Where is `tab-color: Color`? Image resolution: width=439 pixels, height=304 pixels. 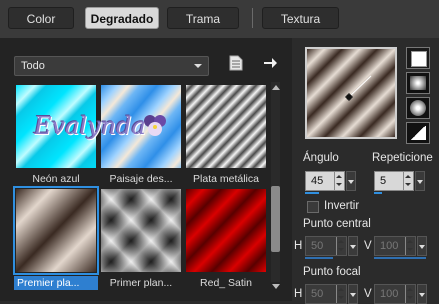 tab-color: Color is located at coordinates (41, 18).